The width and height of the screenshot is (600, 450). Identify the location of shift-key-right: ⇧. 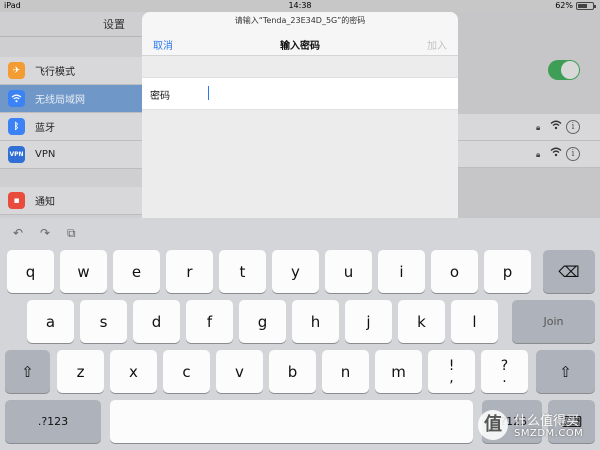
(565, 371).